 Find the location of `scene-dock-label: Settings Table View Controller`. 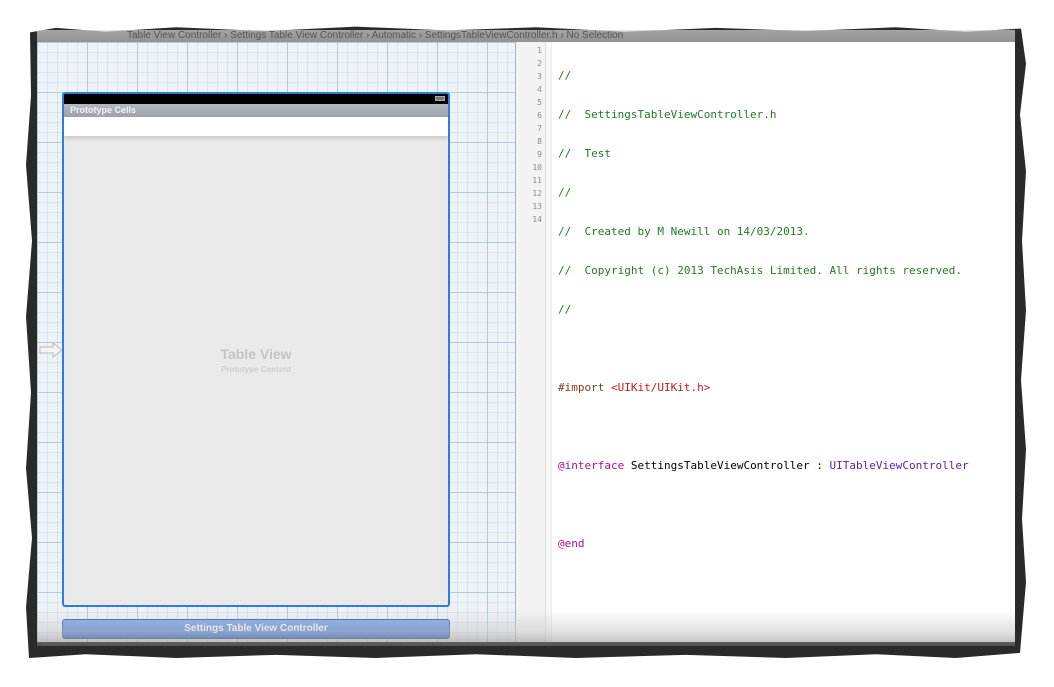

scene-dock-label: Settings Table View Controller is located at coordinates (256, 629).